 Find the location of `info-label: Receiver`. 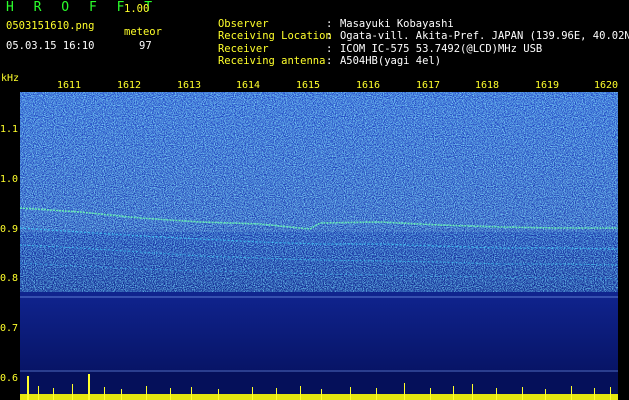

info-label: Receiver is located at coordinates (243, 48).